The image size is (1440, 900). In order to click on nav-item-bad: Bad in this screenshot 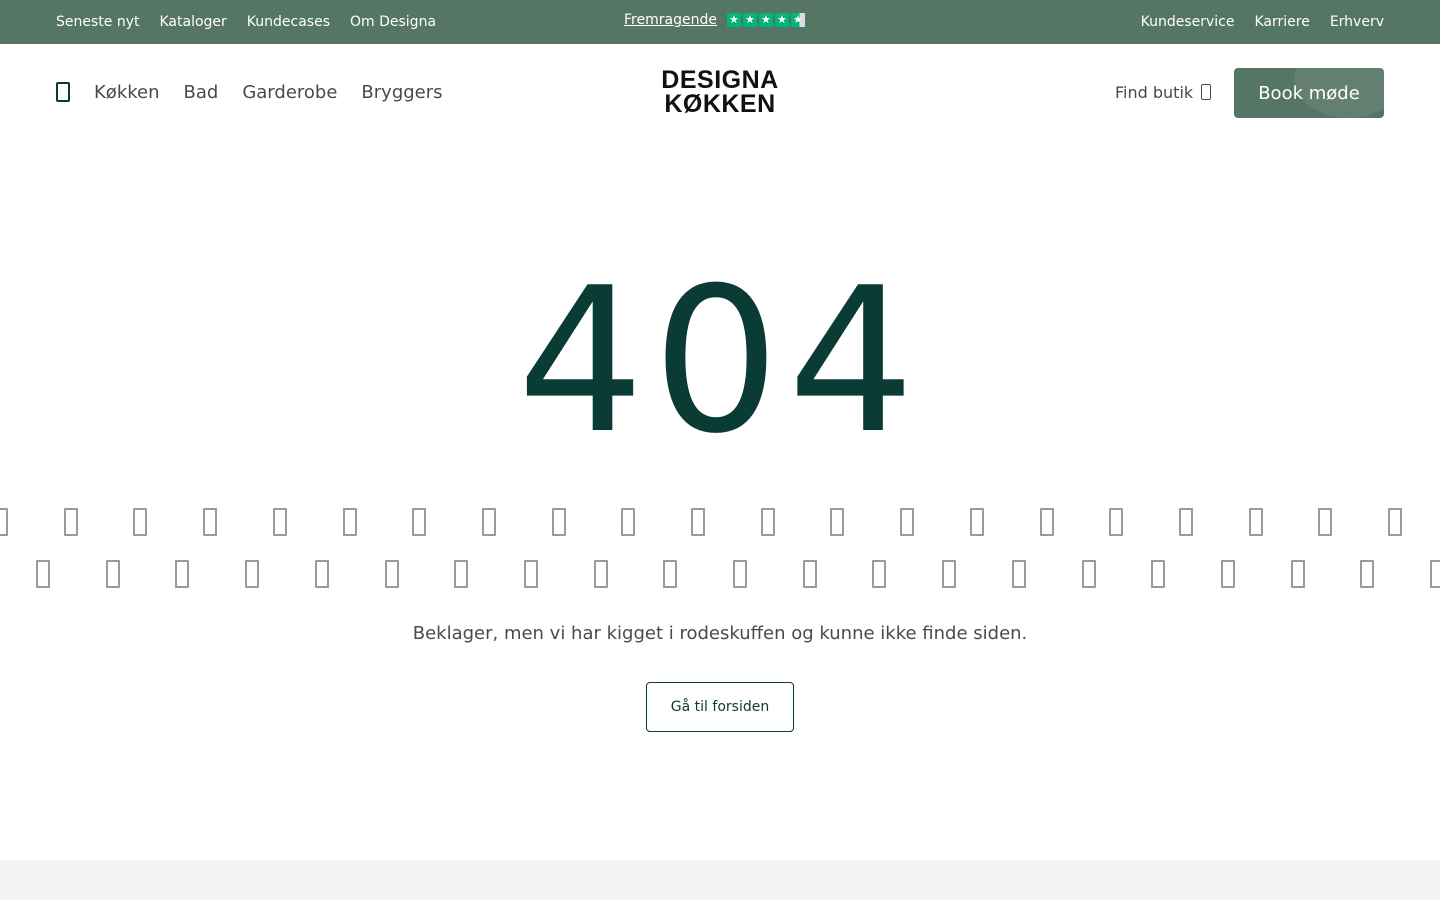, I will do `click(201, 92)`.